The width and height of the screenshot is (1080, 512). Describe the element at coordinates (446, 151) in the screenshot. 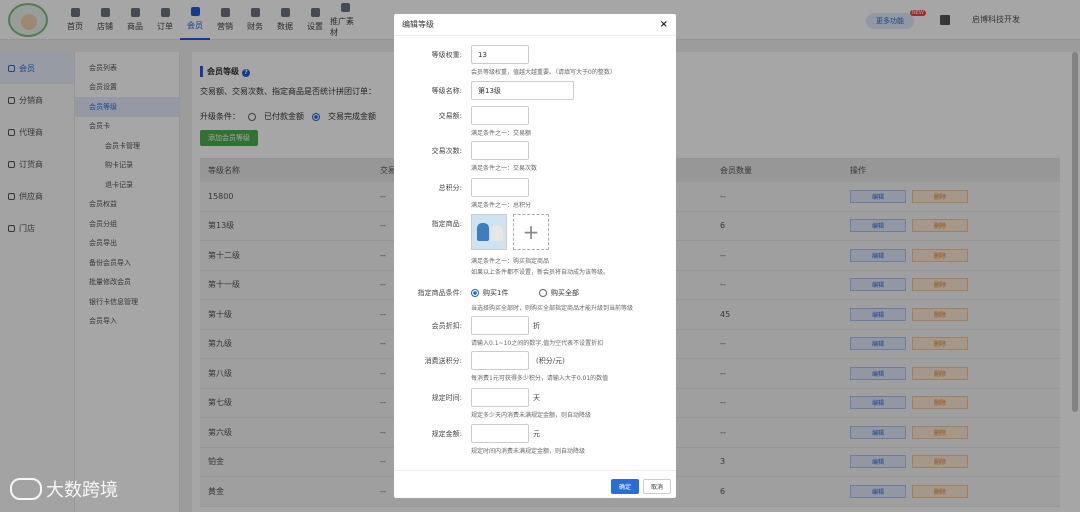

I see `trade-count-label: 交易次数:` at that location.